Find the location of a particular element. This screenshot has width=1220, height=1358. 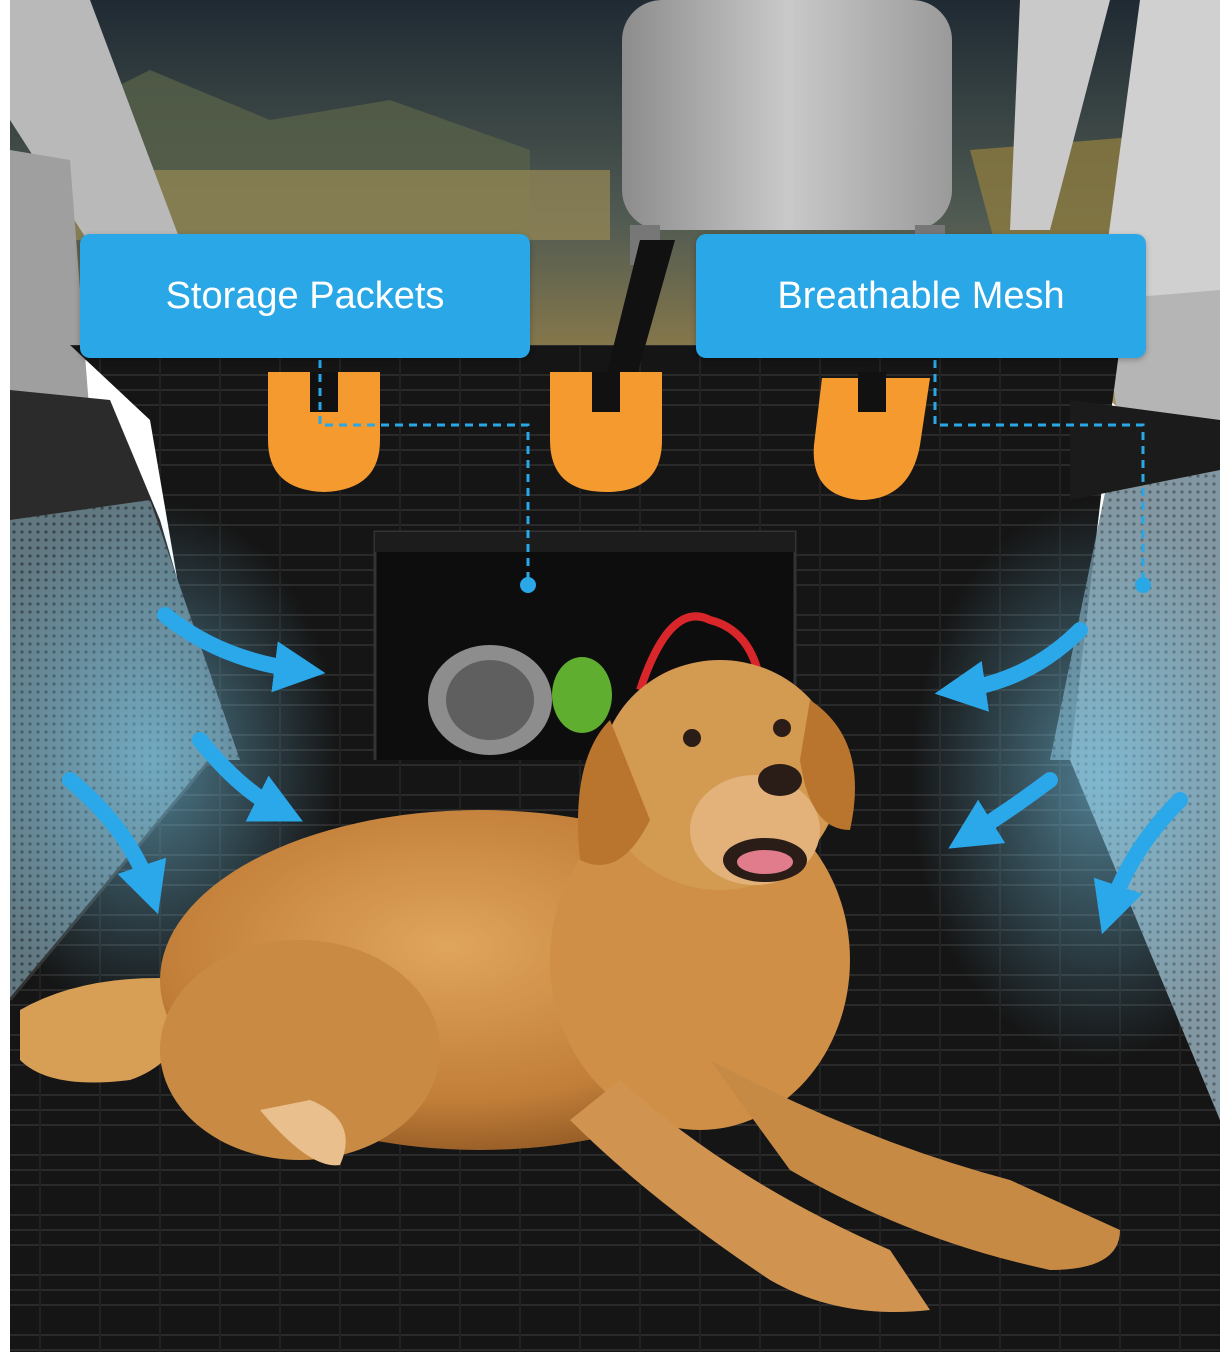

storage-callout-label: Storage Packets is located at coordinates (305, 295).